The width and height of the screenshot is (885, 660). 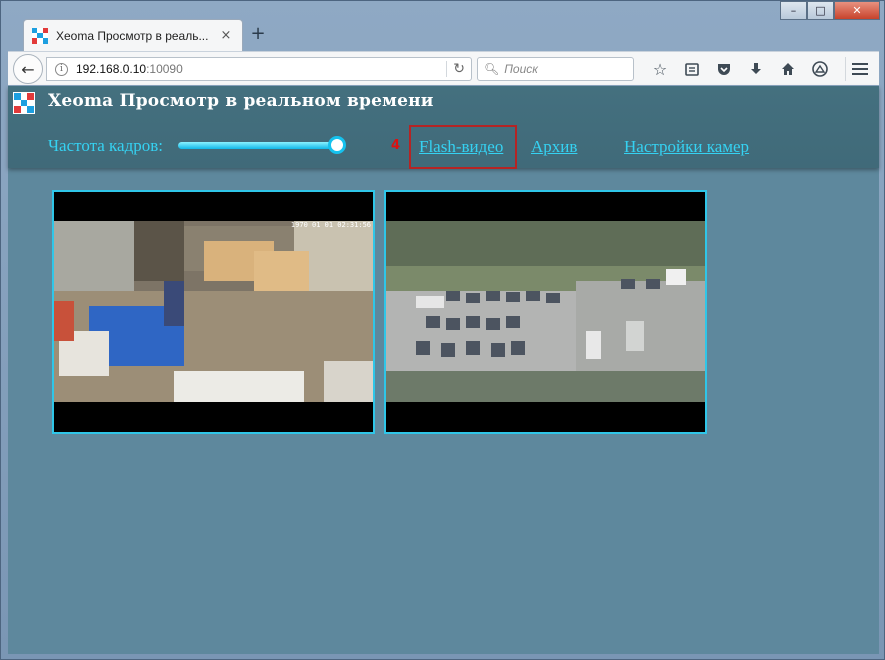 What do you see at coordinates (241, 101) in the screenshot?
I see `page-title: Xeoma Просмотр в реальном времени` at bounding box center [241, 101].